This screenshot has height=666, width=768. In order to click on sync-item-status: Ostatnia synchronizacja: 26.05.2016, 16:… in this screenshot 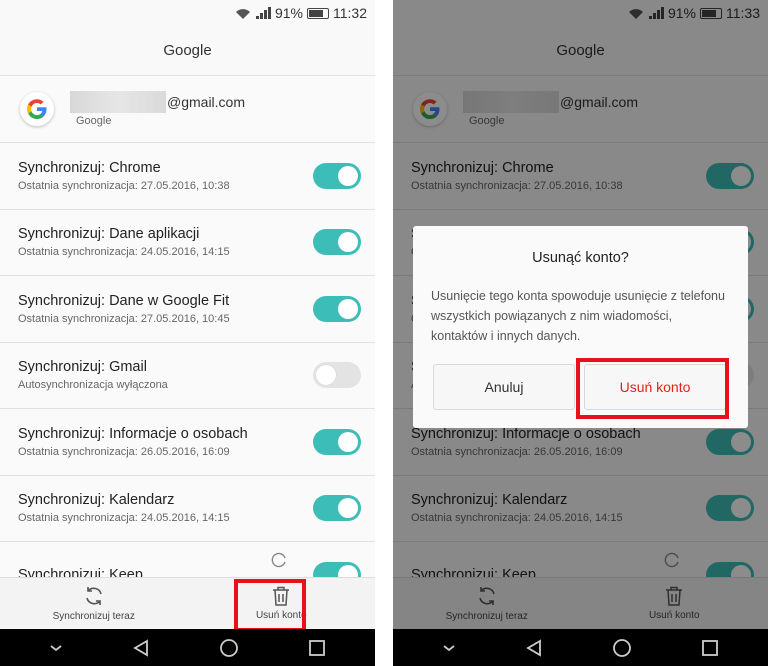, I will do `click(124, 451)`.